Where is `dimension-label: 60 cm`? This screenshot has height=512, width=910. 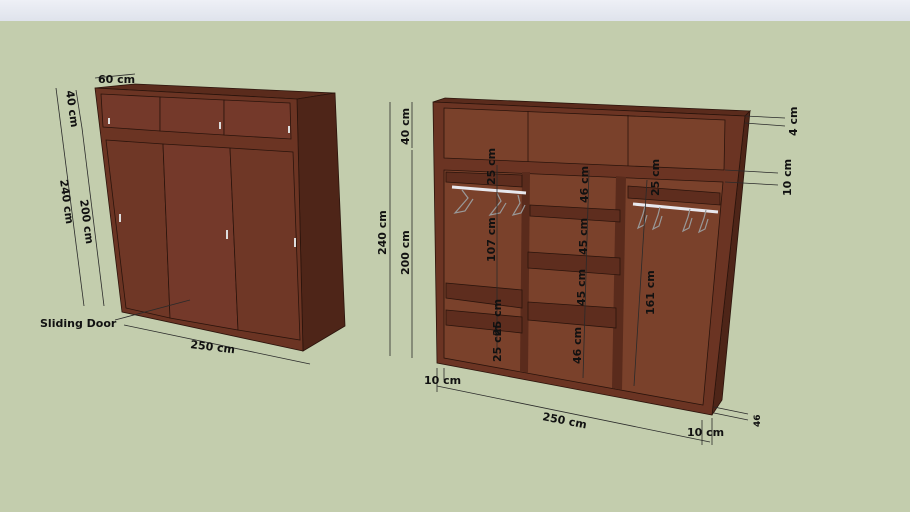 dimension-label: 60 cm is located at coordinates (116, 79).